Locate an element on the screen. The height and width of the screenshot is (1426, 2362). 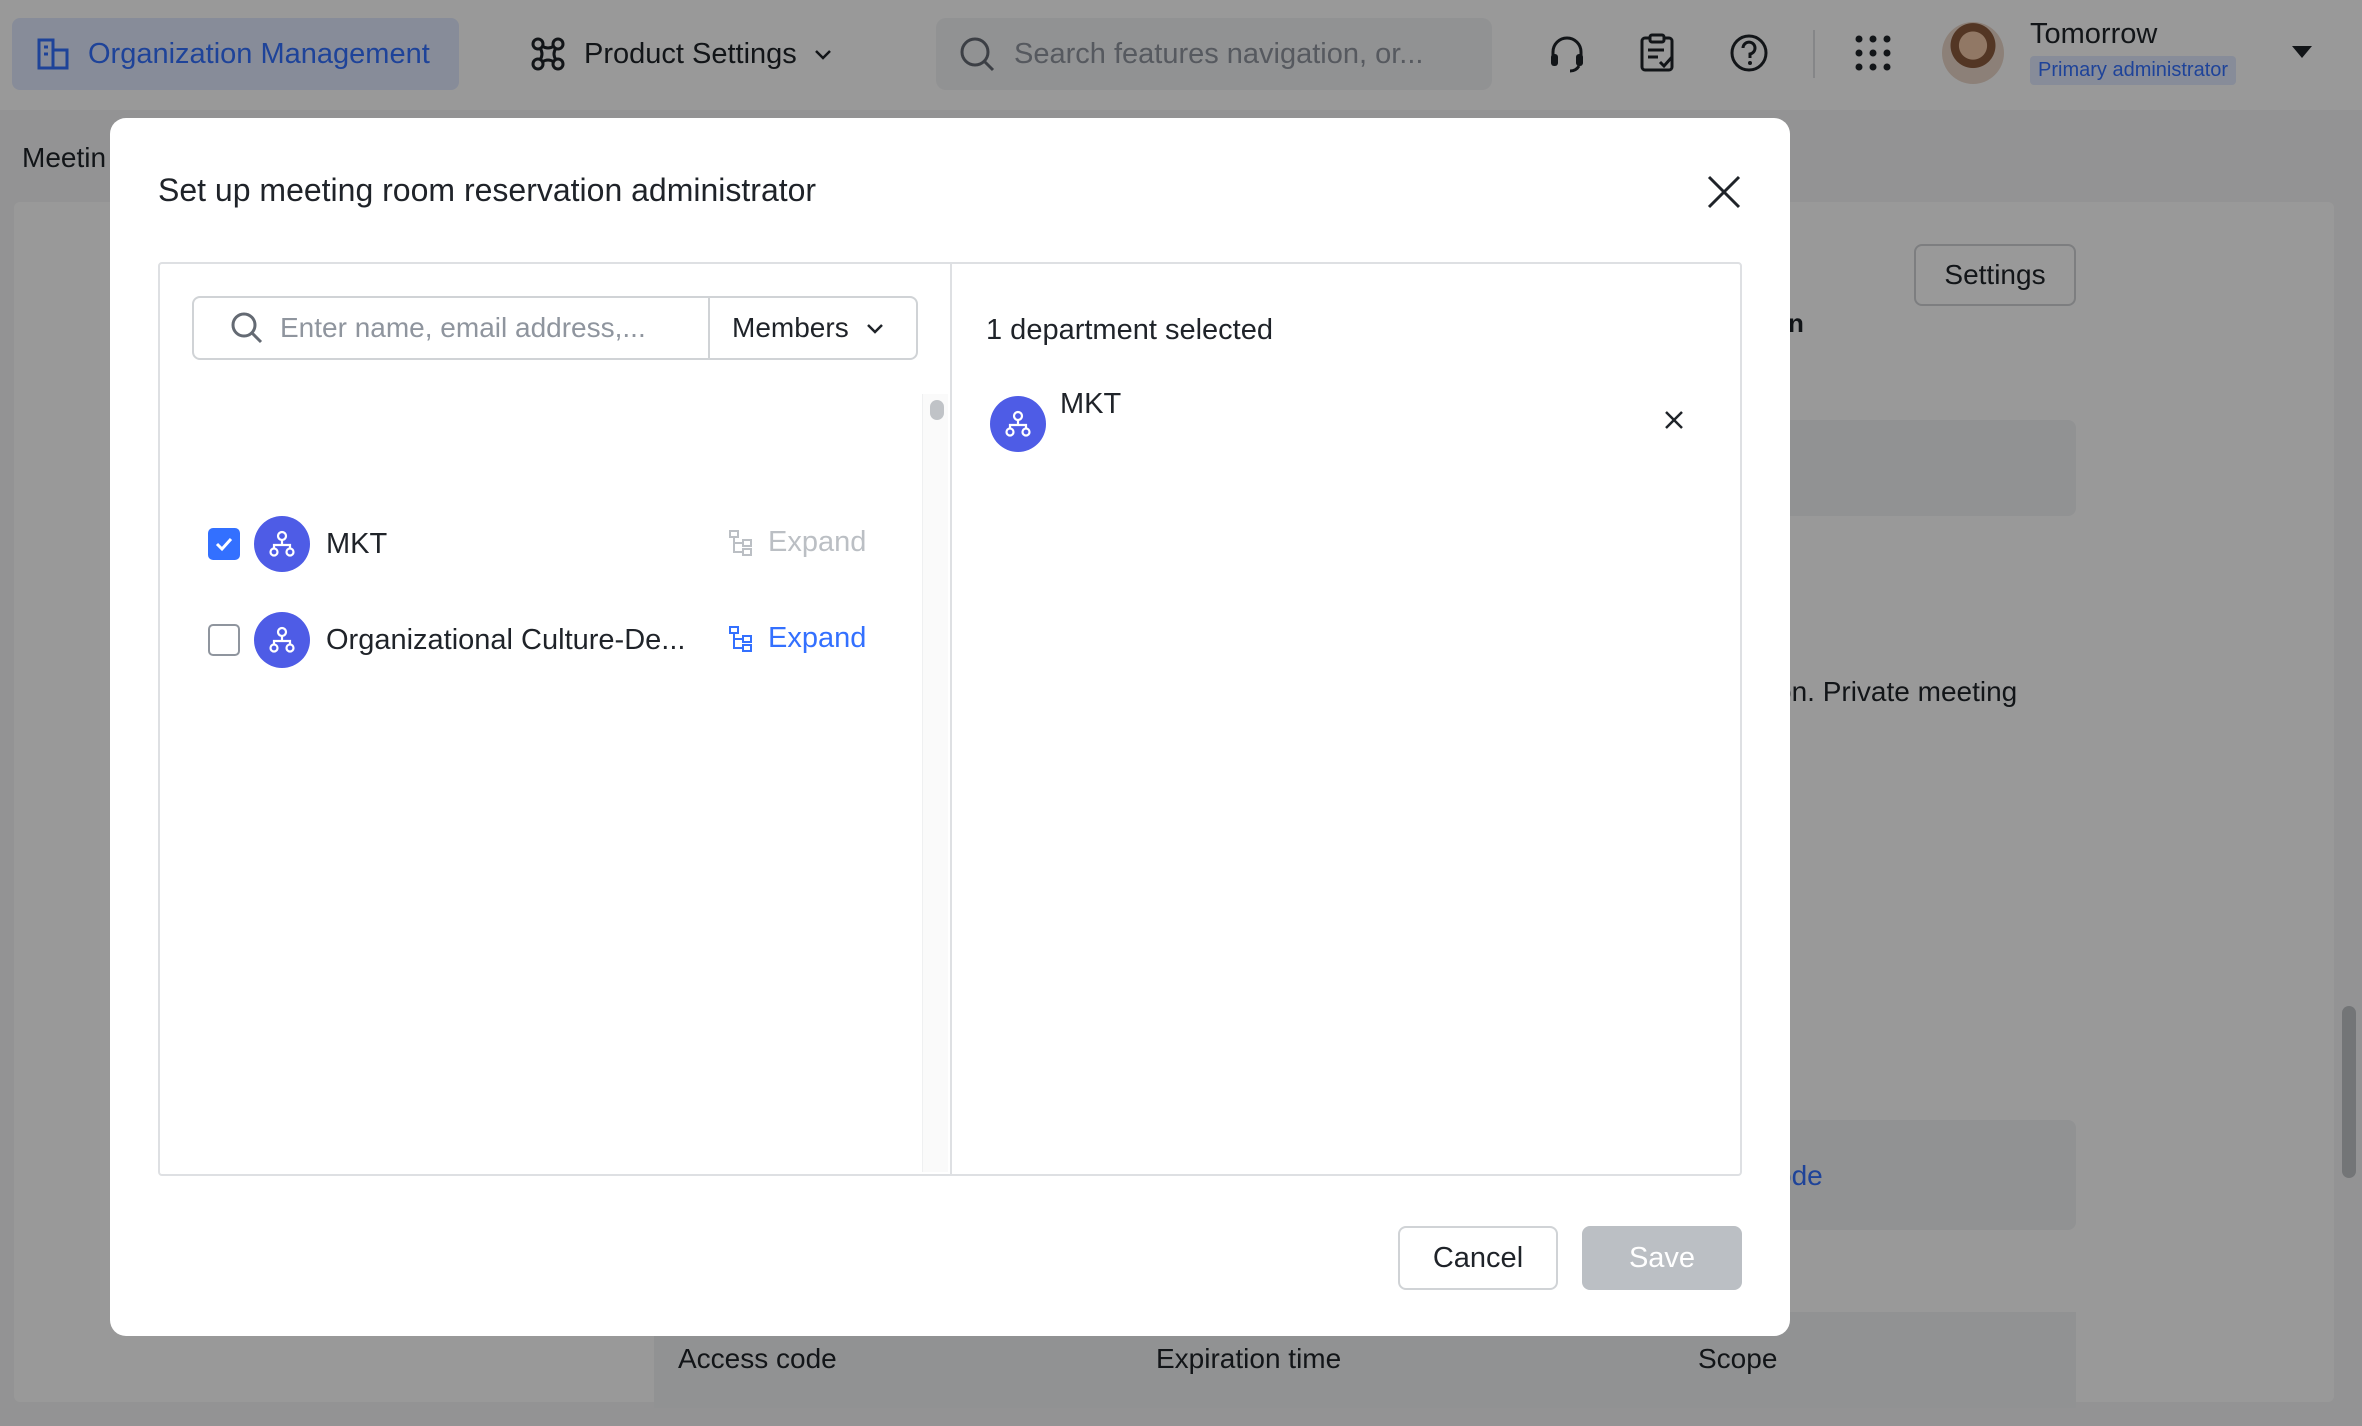
selected-count: 1 department selected is located at coordinates (1129, 330).